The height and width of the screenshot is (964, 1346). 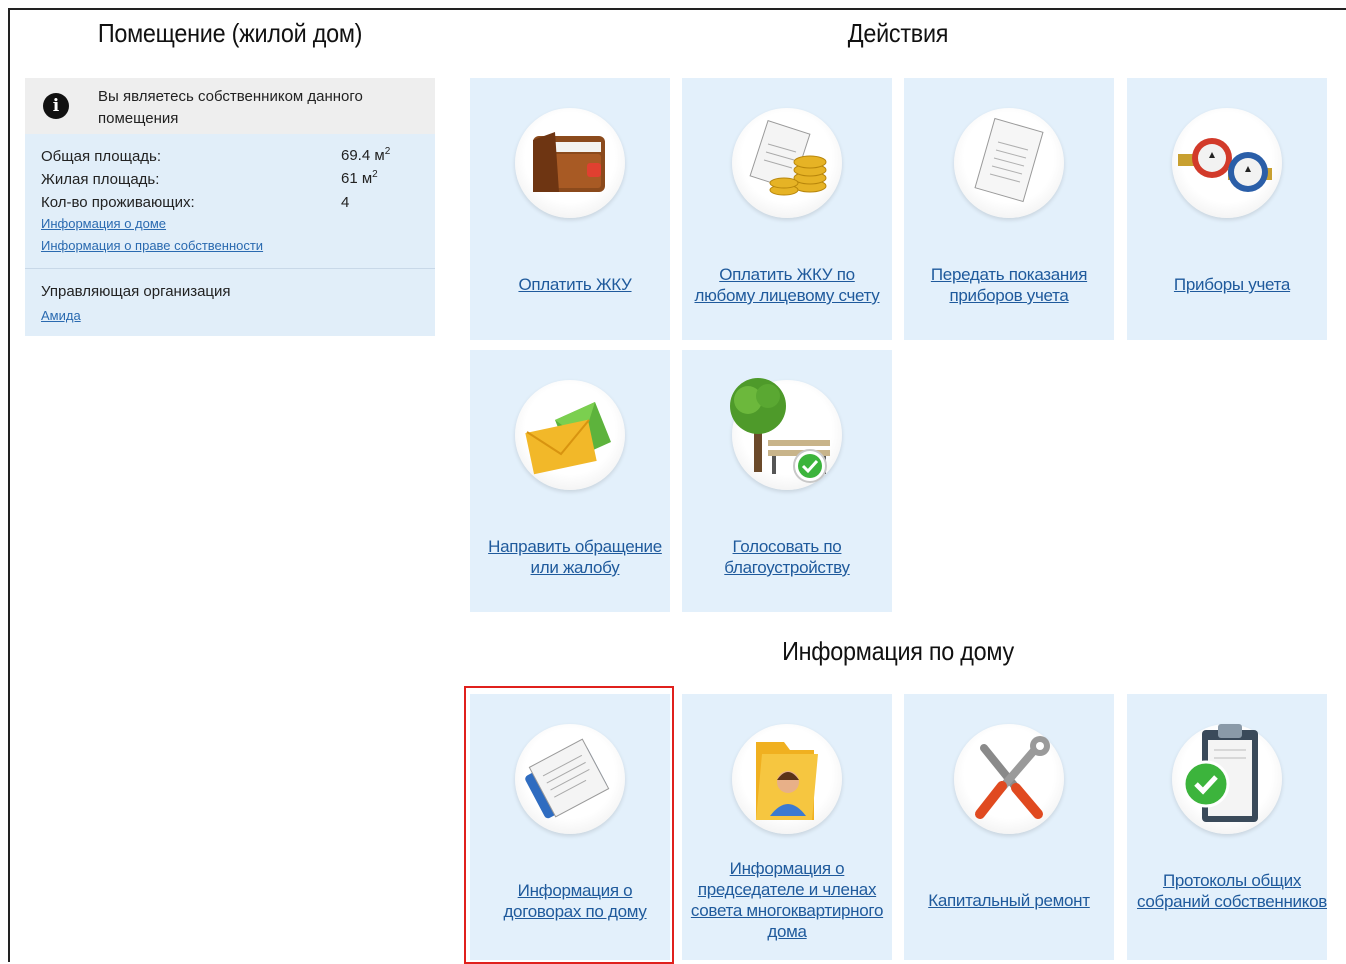 What do you see at coordinates (1220, 773) in the screenshot?
I see `clipboard-check-icon` at bounding box center [1220, 773].